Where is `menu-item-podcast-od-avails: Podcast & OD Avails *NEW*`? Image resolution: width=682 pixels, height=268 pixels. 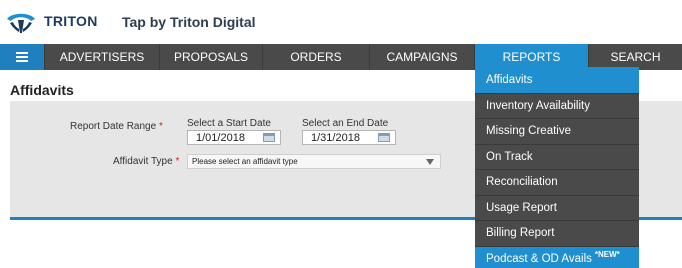
menu-item-podcast-od-avails: Podcast & OD Avails *NEW* is located at coordinates (557, 256).